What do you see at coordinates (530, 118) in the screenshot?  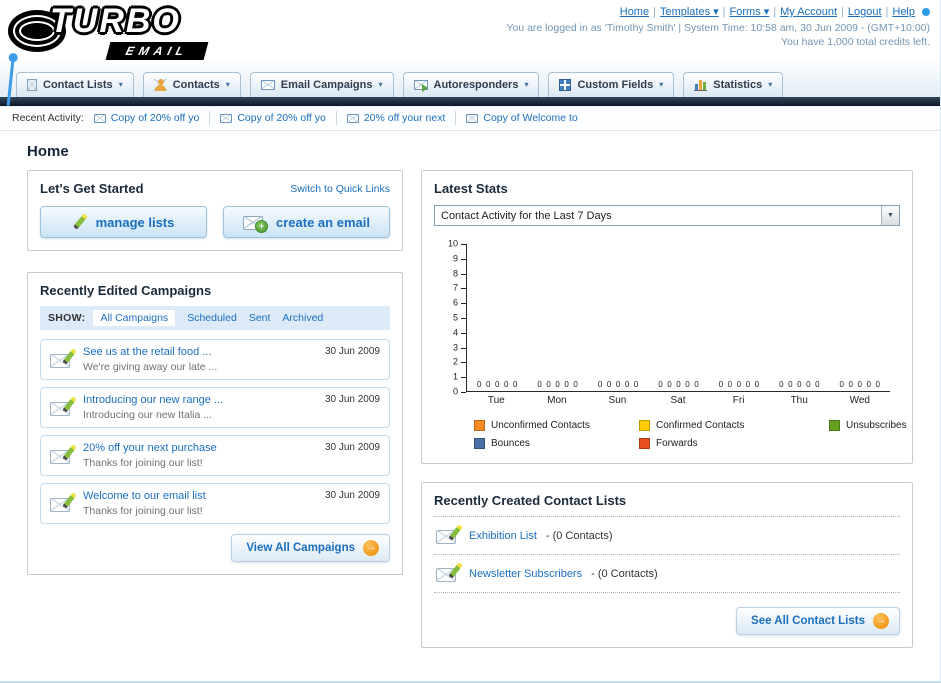 I see `recent-activity-link: Copy of Welcome to` at bounding box center [530, 118].